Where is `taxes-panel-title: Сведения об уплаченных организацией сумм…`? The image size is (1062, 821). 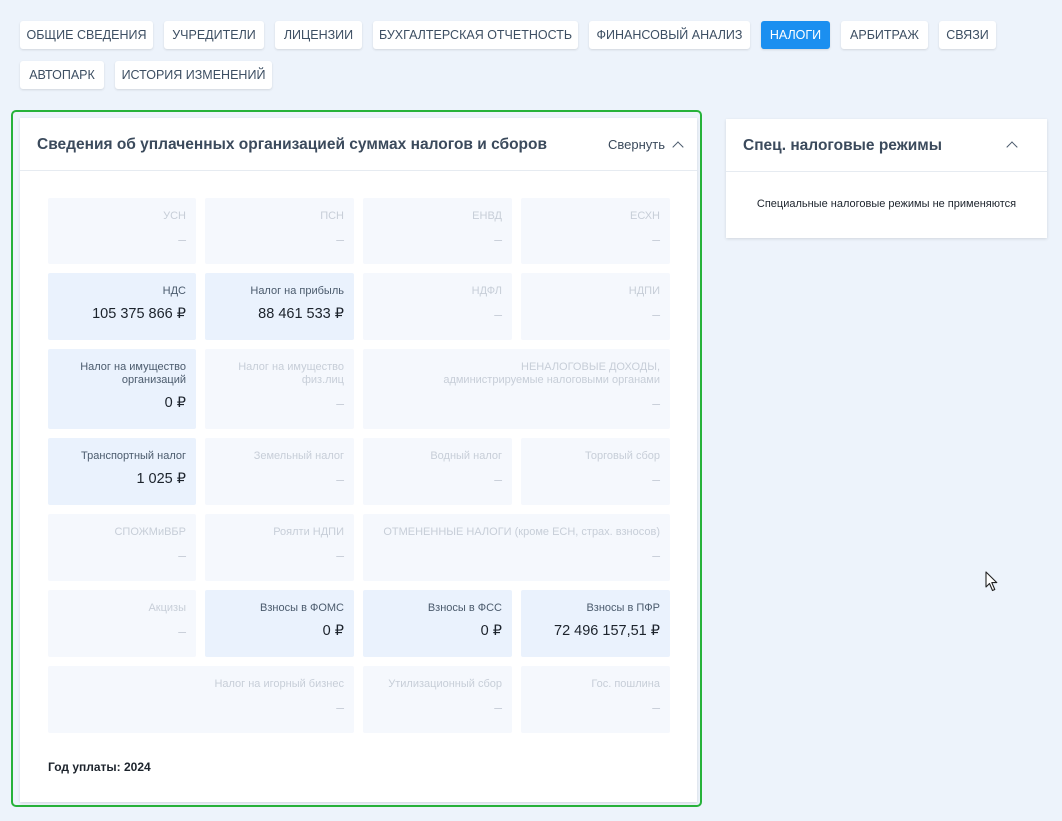 taxes-panel-title: Сведения об уплаченных организацией сумм… is located at coordinates (292, 144).